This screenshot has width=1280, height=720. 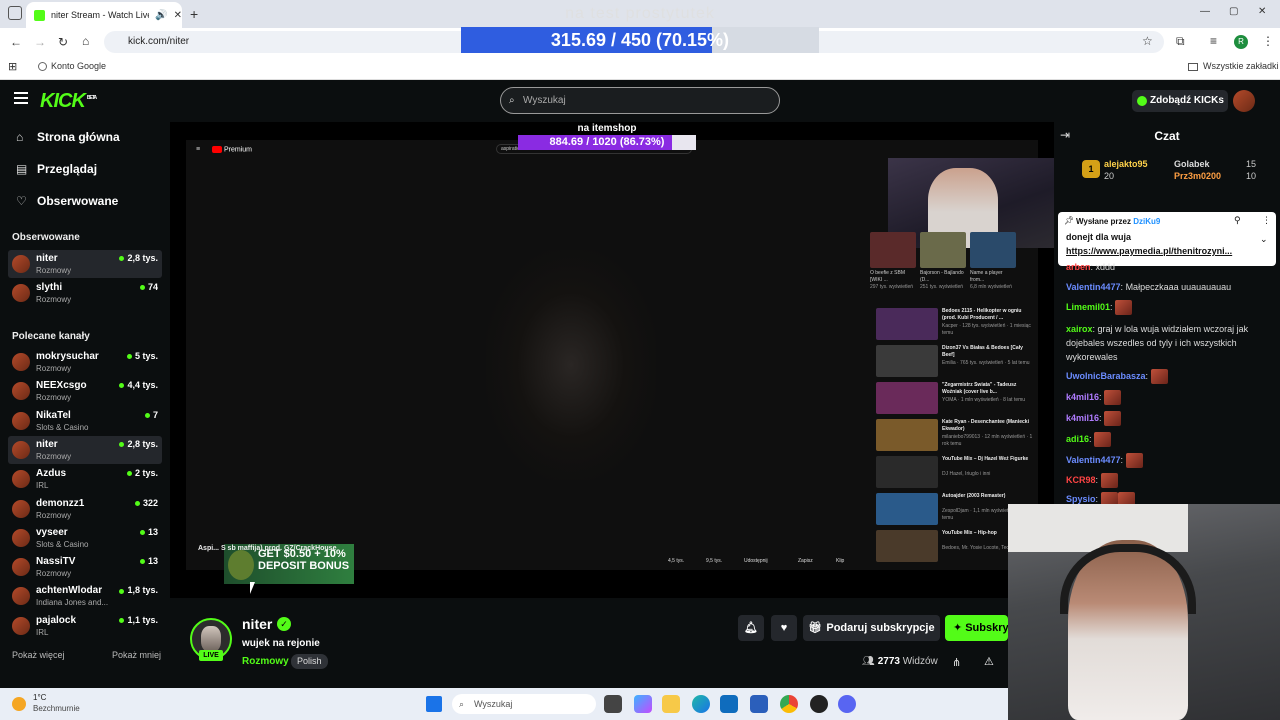 What do you see at coordinates (1180, 41) in the screenshot?
I see `extensions-icon: ⧉` at bounding box center [1180, 41].